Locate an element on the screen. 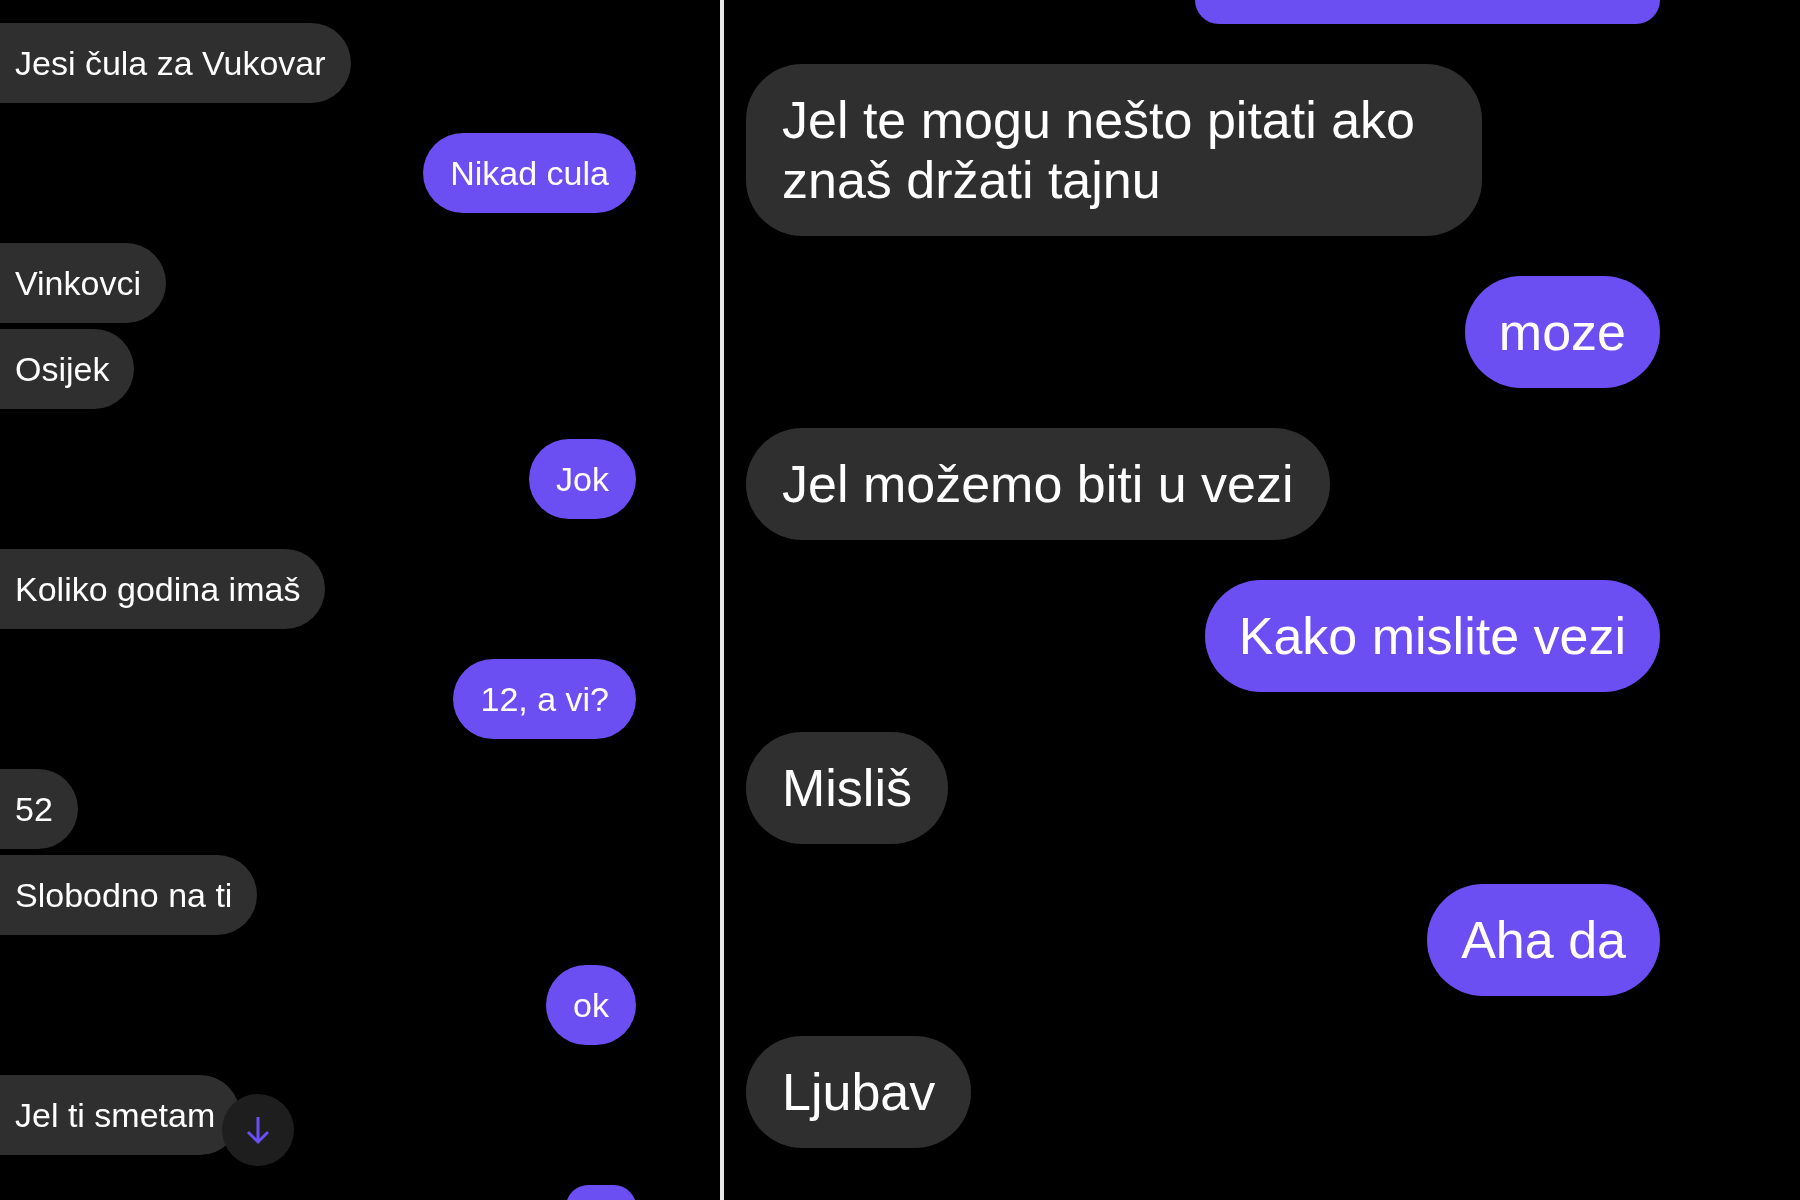 The width and height of the screenshot is (1800, 1200). message-bubble: Kako mislite vezi is located at coordinates (1432, 636).